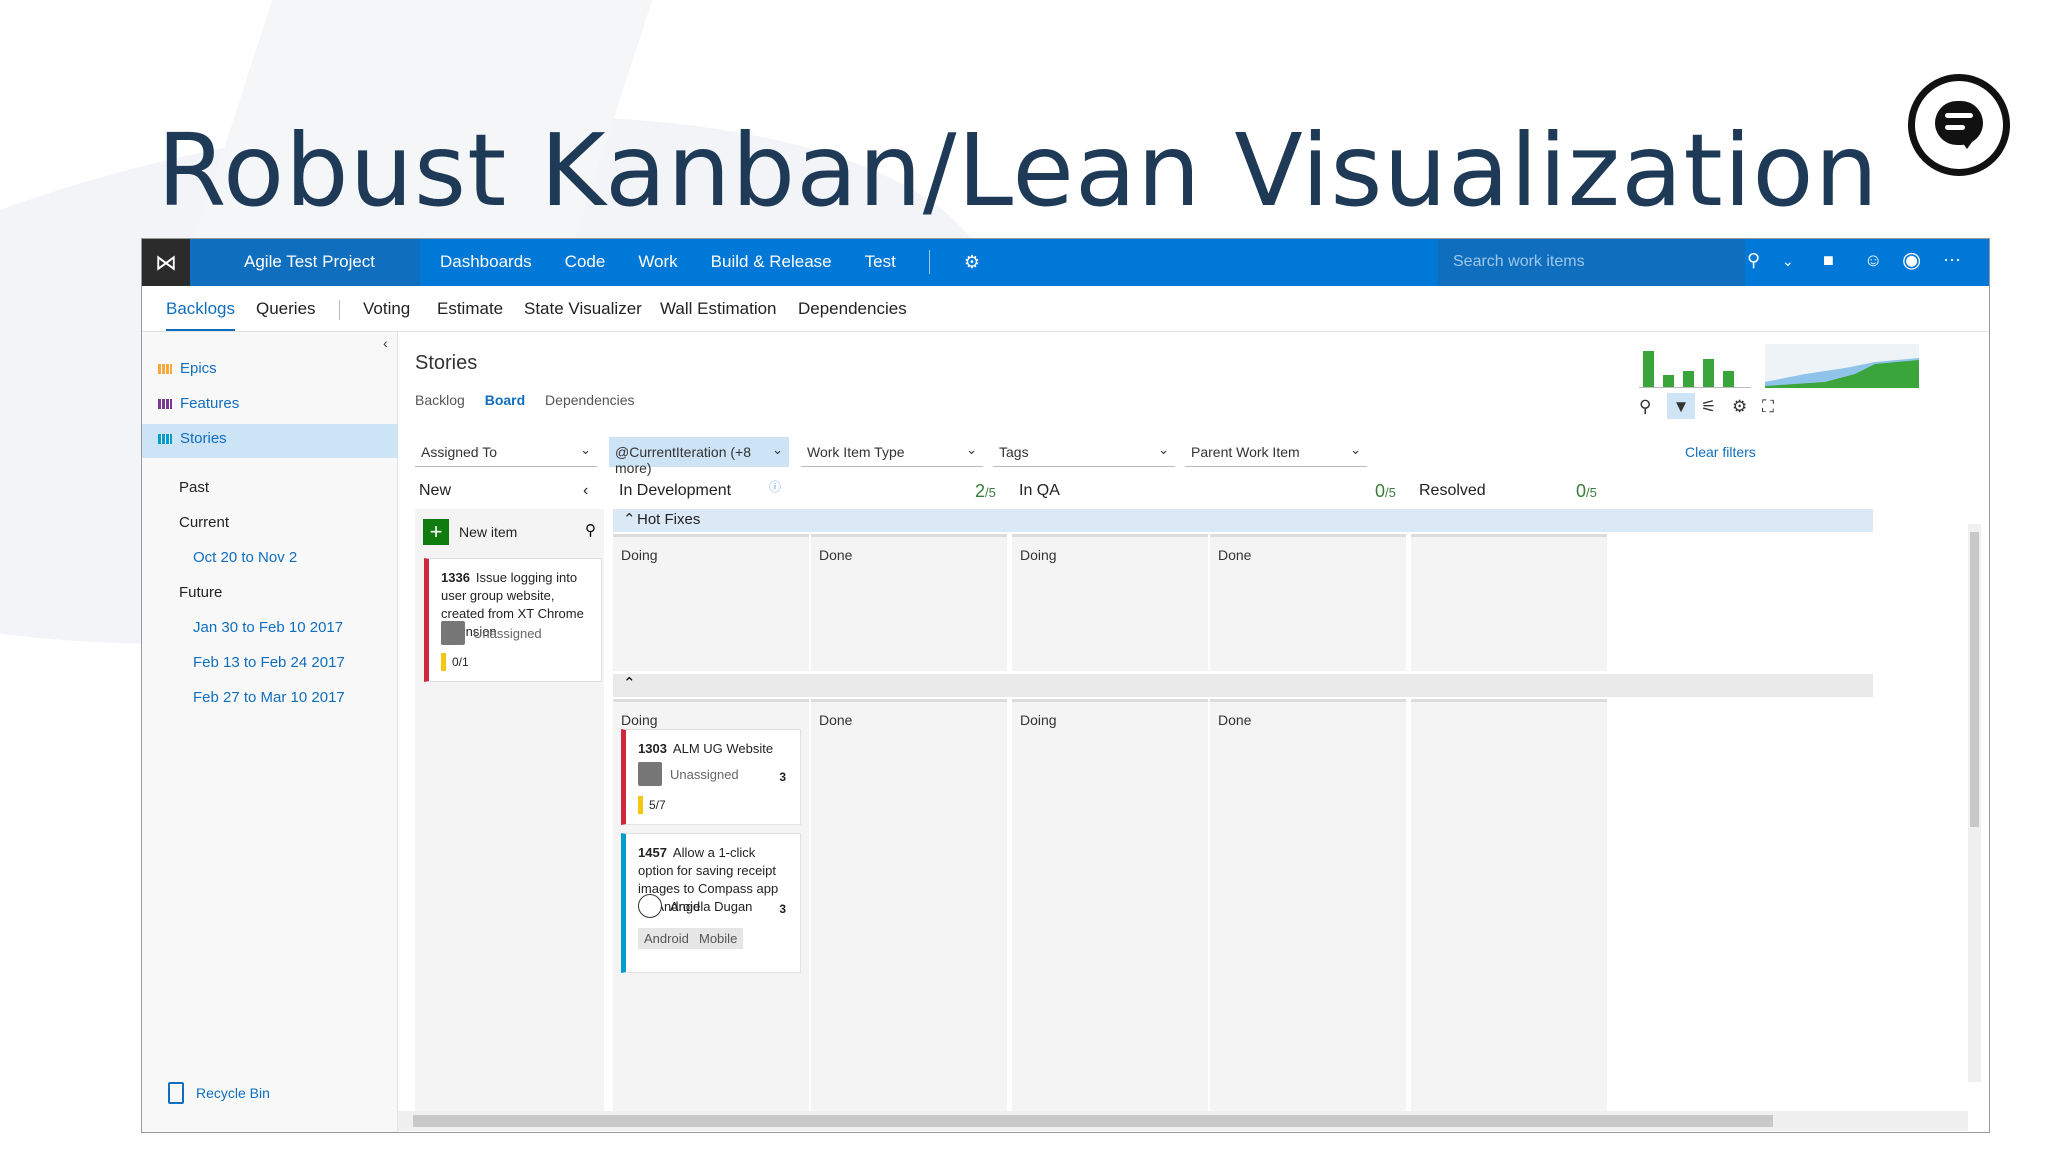 This screenshot has width=2048, height=1152. What do you see at coordinates (1768, 407) in the screenshot?
I see `fullscreen-icon: ⛶` at bounding box center [1768, 407].